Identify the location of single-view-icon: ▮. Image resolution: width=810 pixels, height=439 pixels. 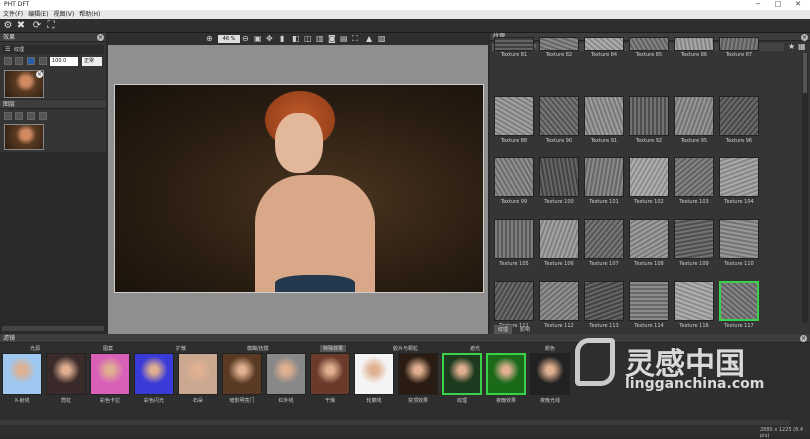
(282, 38).